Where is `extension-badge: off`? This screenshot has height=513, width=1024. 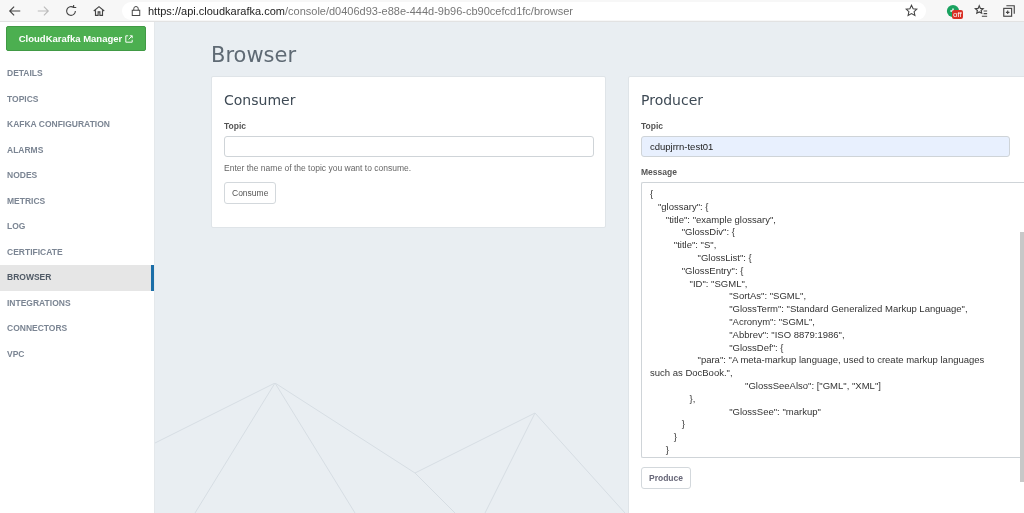
extension-badge: off is located at coordinates (957, 14).